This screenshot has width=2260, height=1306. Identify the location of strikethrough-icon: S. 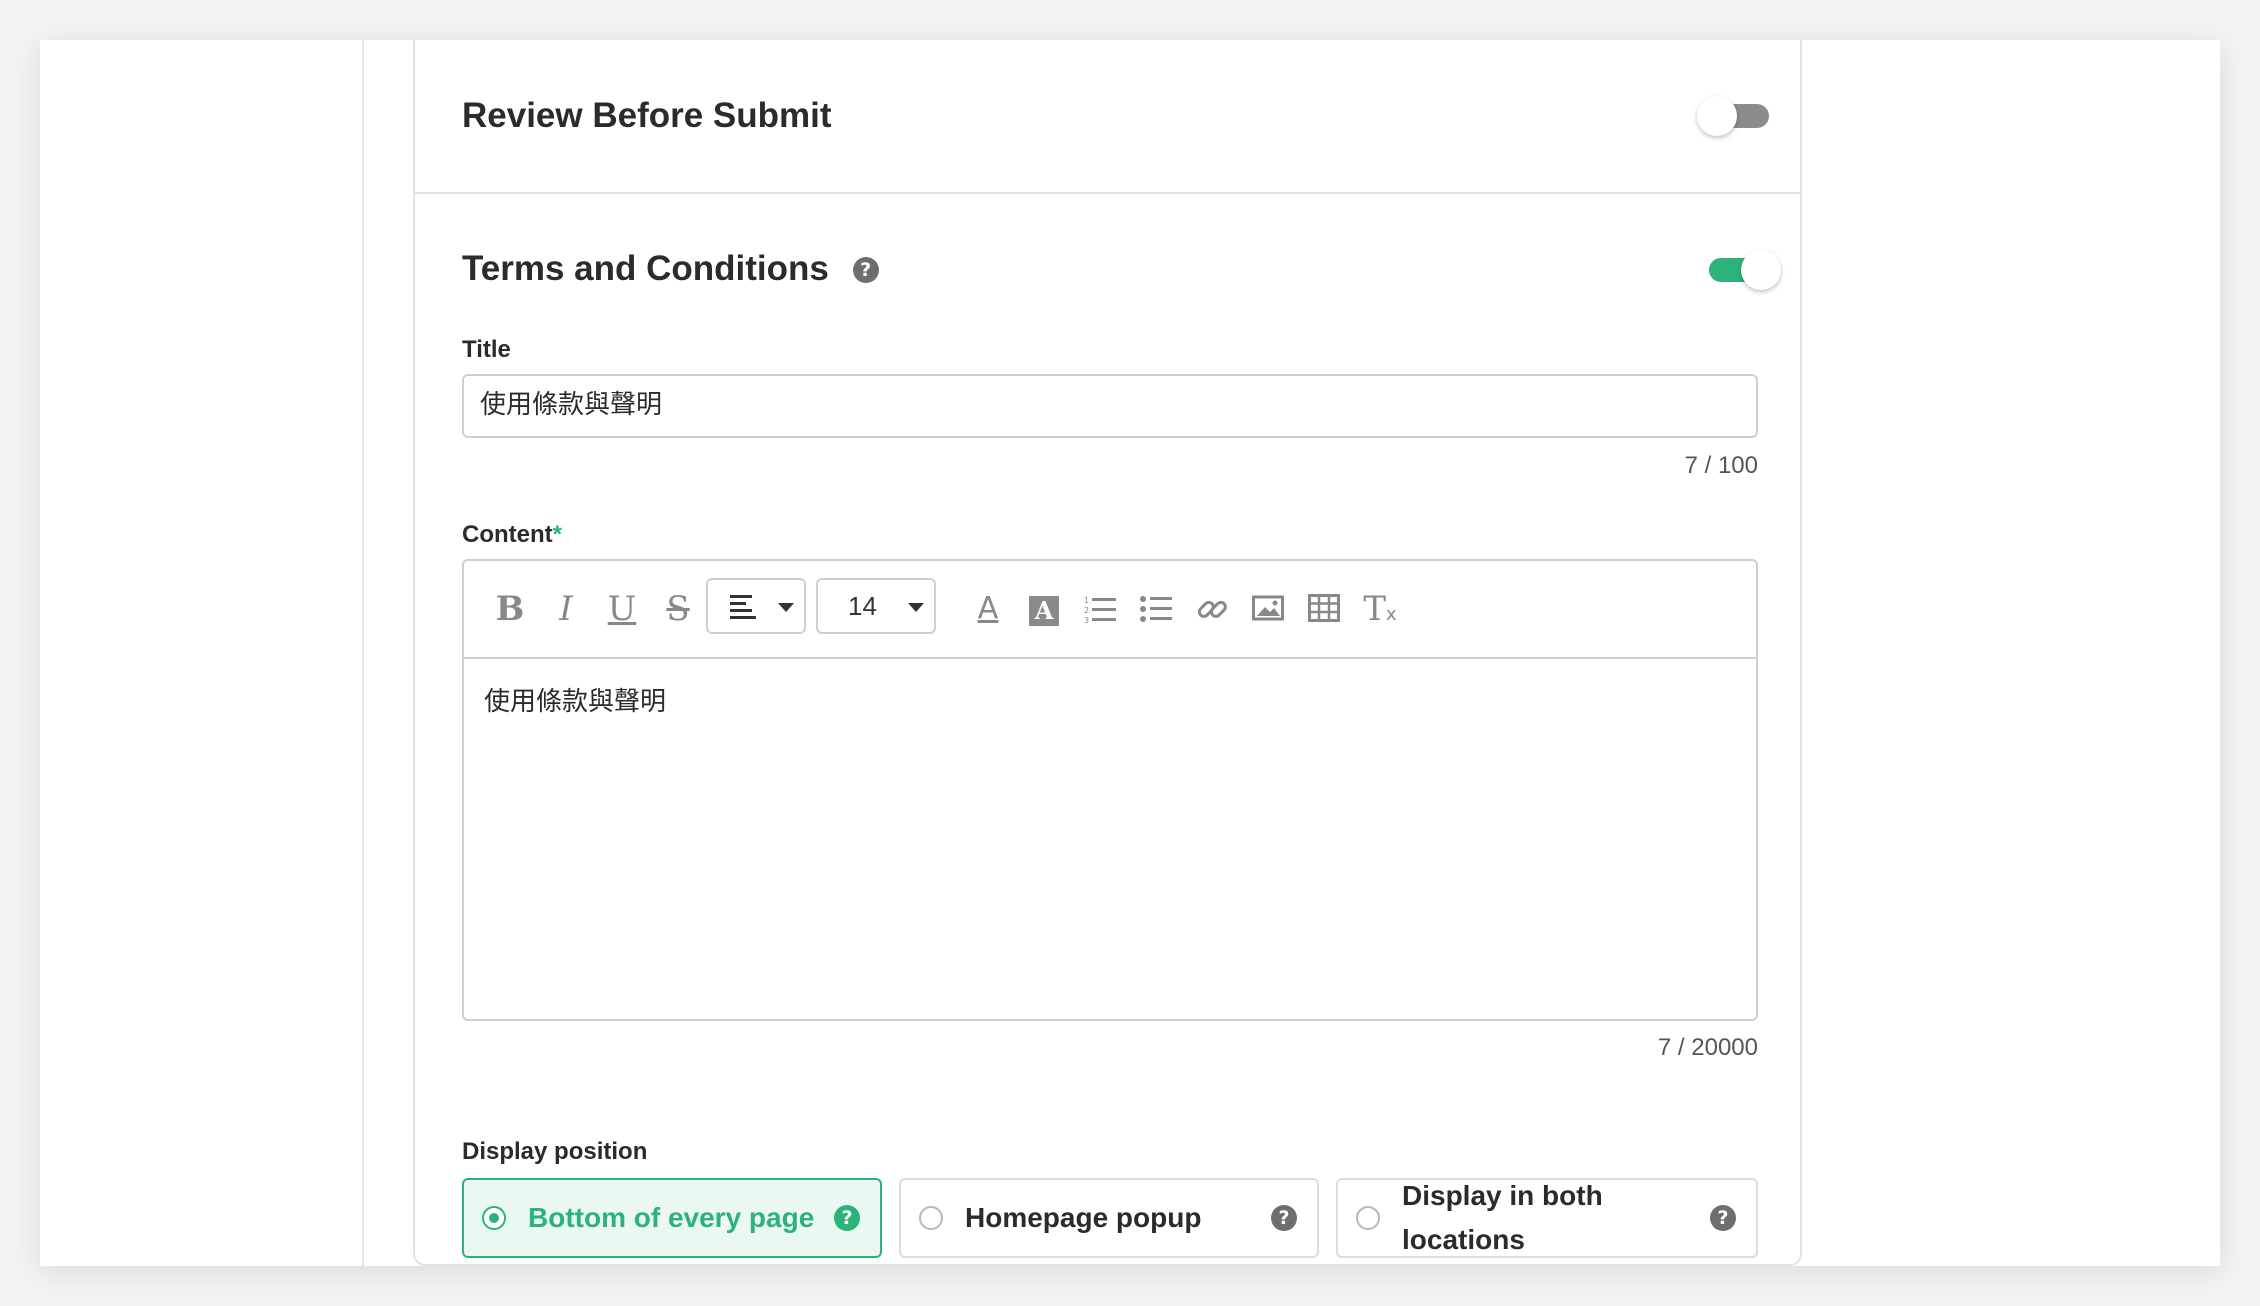
(678, 609).